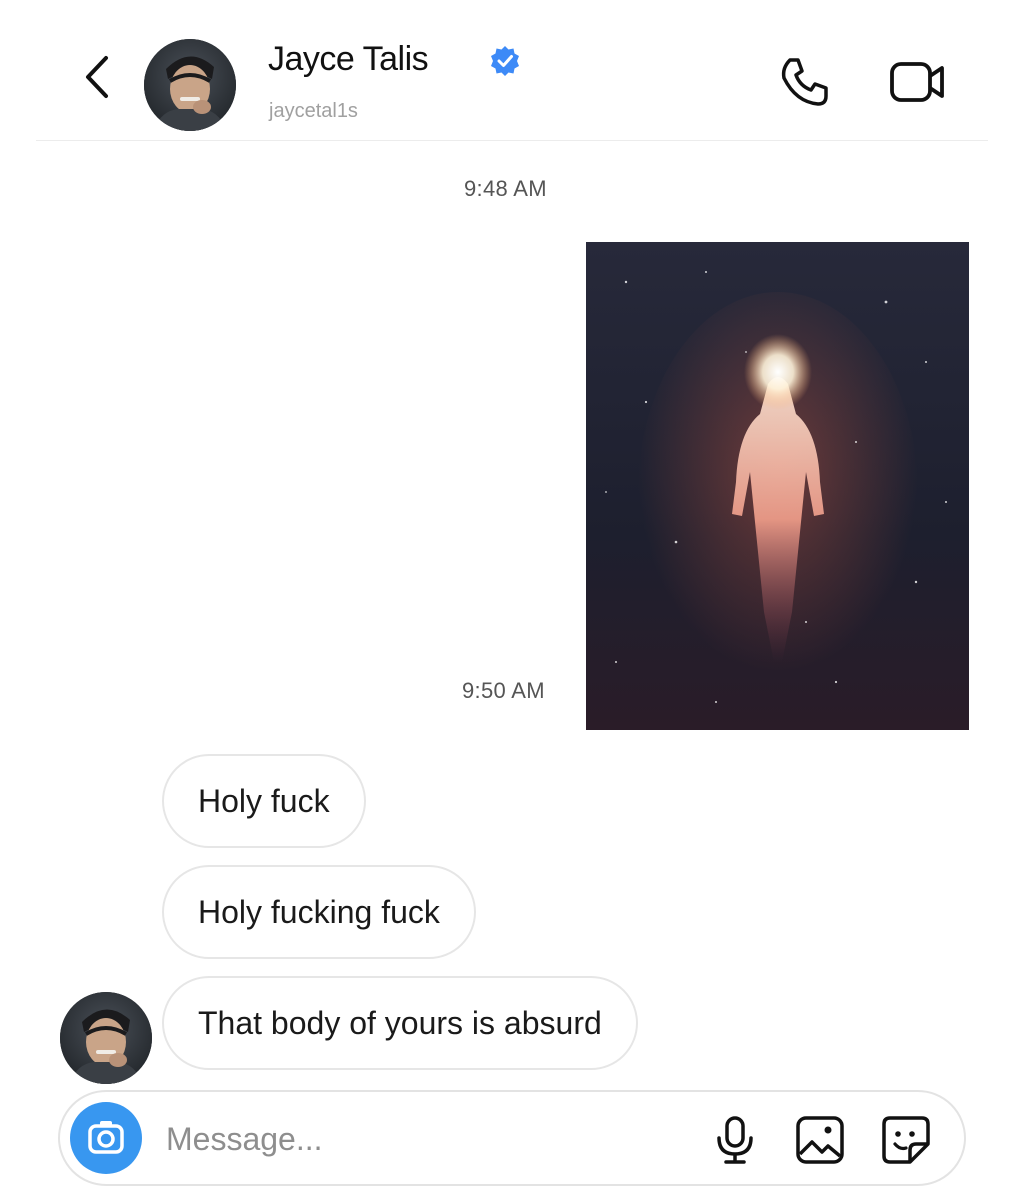 This screenshot has width=1024, height=1200. What do you see at coordinates (426, 1139) in the screenshot?
I see `message-input` at bounding box center [426, 1139].